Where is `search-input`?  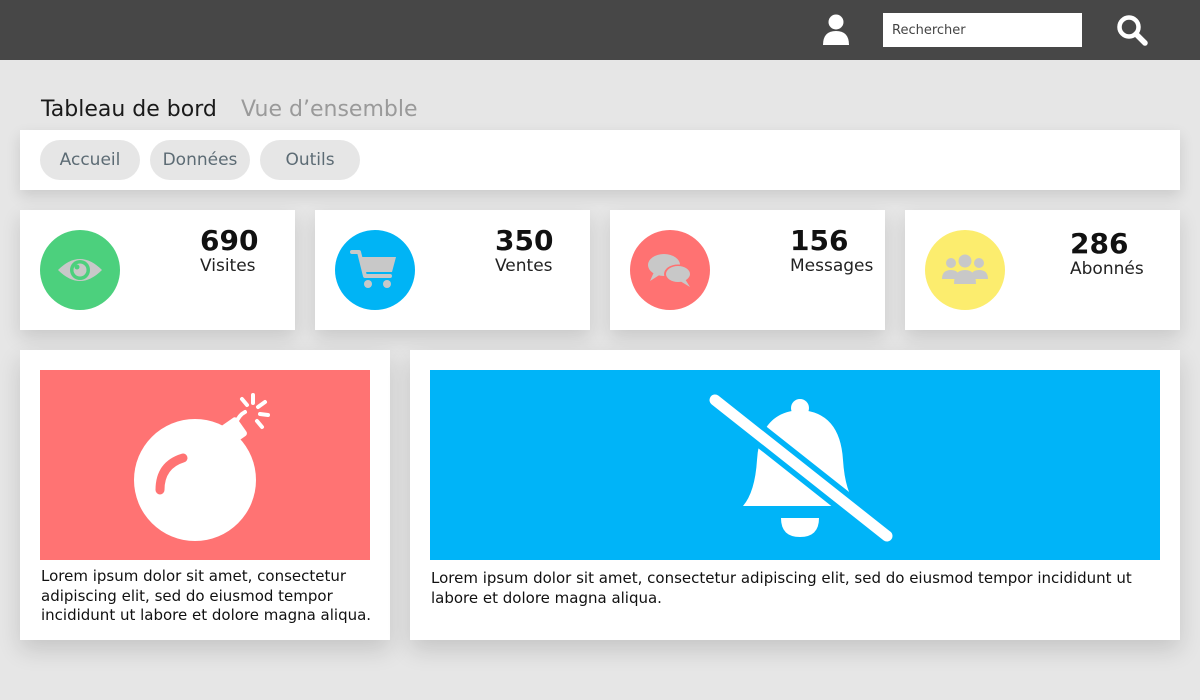 search-input is located at coordinates (982, 30).